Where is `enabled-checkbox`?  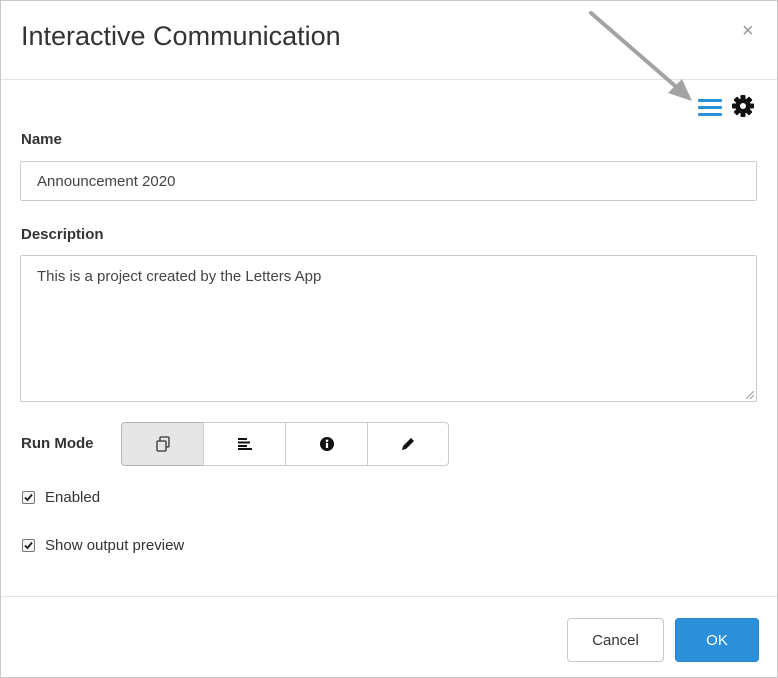 enabled-checkbox is located at coordinates (28, 497).